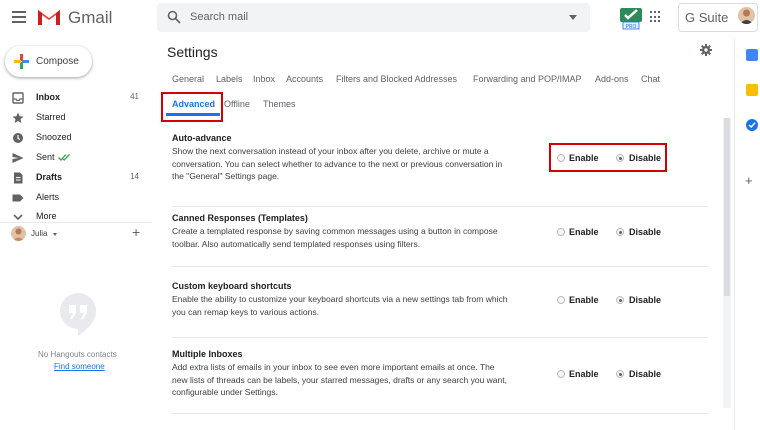 The height and width of the screenshot is (430, 760). Describe the element at coordinates (75, 158) in the screenshot. I see `sidebar-item-sent: Sent` at that location.